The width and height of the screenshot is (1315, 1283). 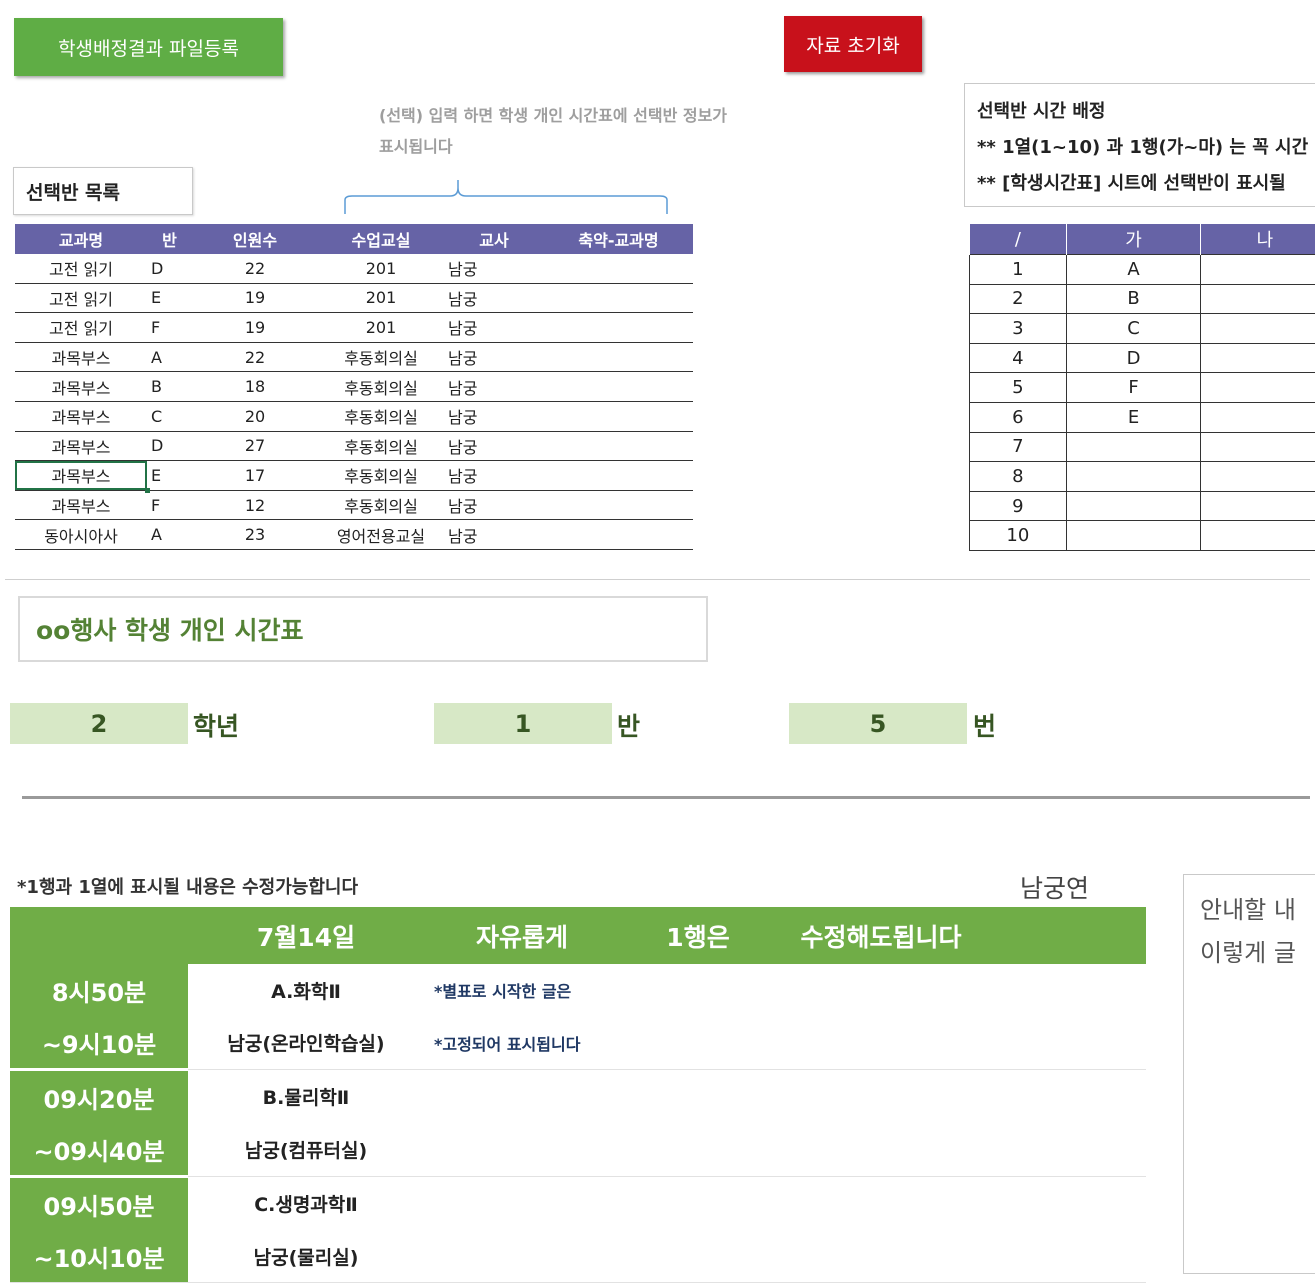 What do you see at coordinates (148, 47) in the screenshot?
I see `upload-result-file-button: 학생배정결과 파일등록` at bounding box center [148, 47].